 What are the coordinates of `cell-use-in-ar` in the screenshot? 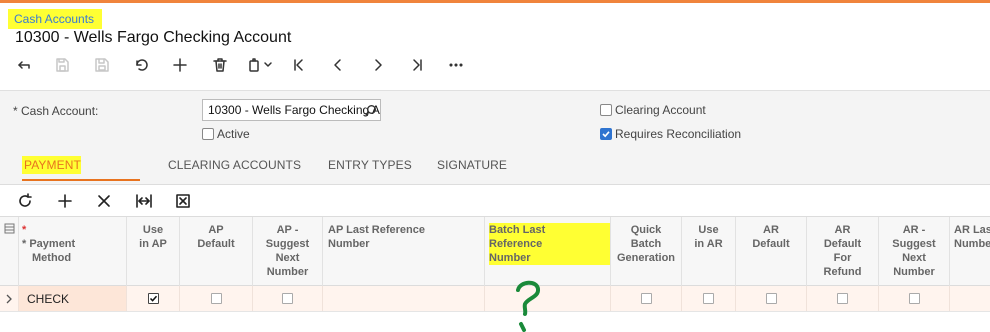 It's located at (709, 298).